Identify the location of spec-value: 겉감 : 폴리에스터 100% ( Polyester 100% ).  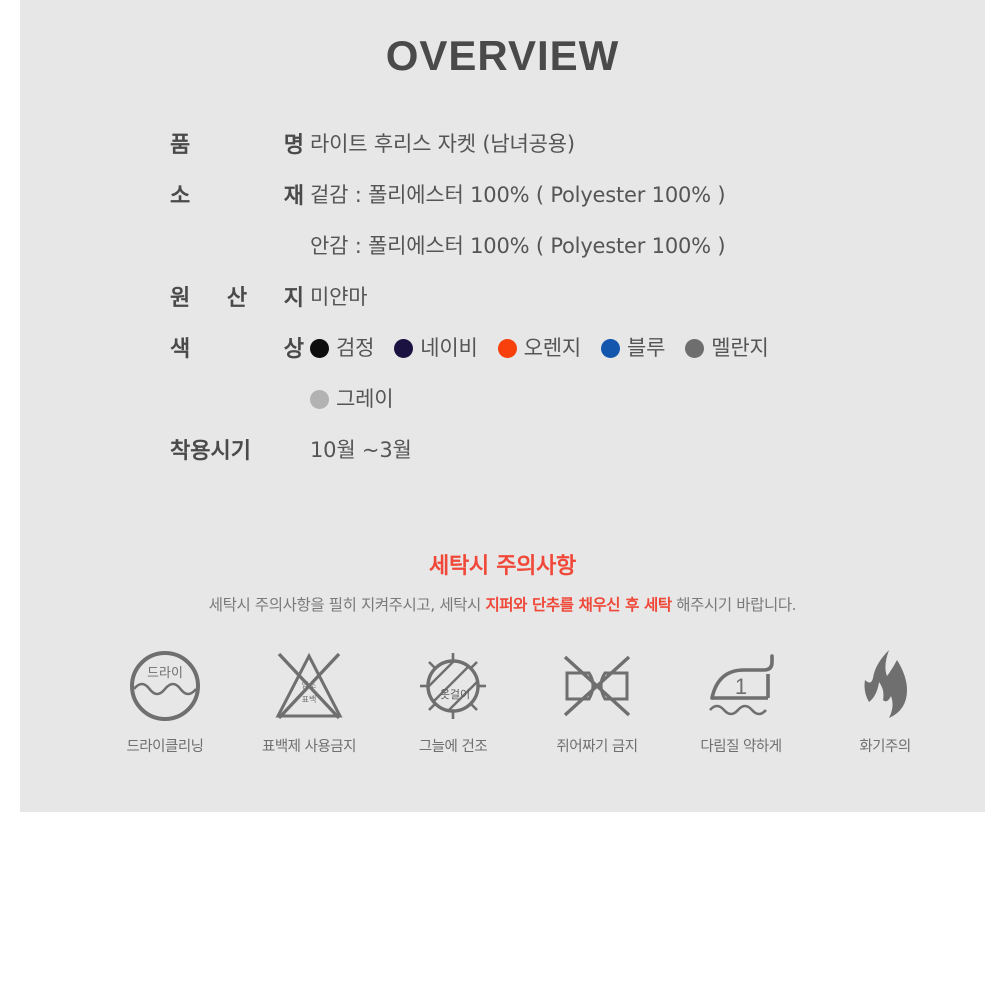
(518, 195).